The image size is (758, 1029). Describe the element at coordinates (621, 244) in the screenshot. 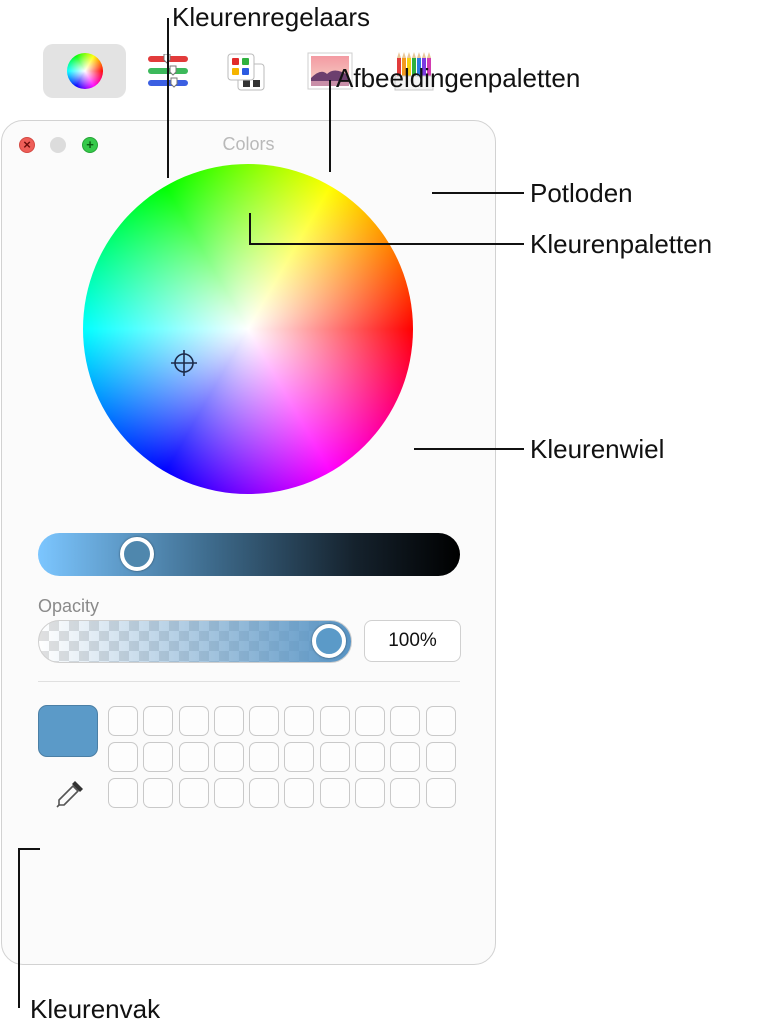

I see `callout-palettes: Kleurenpaletten` at that location.